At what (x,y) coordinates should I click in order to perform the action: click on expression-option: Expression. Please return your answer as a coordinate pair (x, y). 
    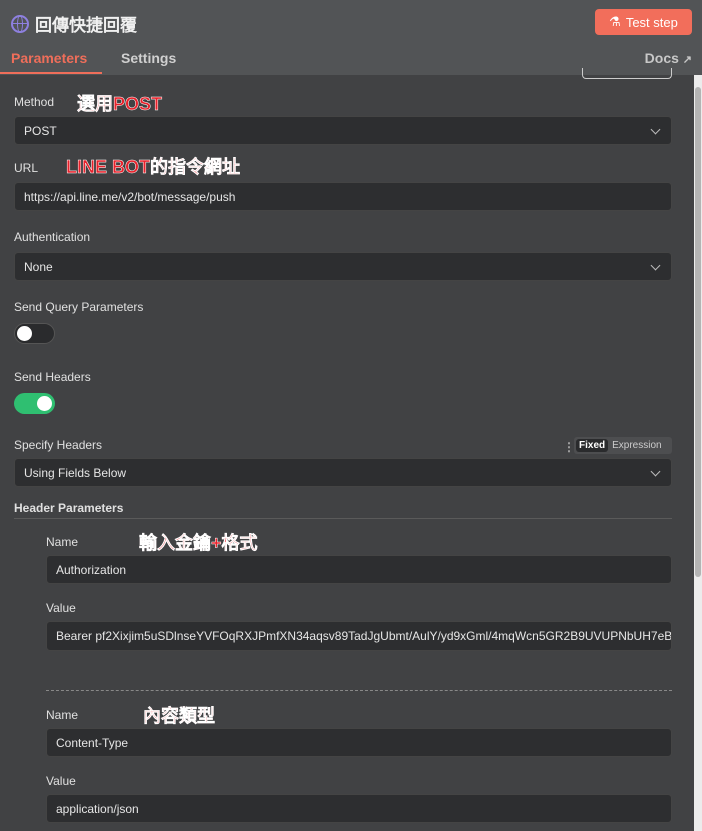
    Looking at the image, I should click on (636, 445).